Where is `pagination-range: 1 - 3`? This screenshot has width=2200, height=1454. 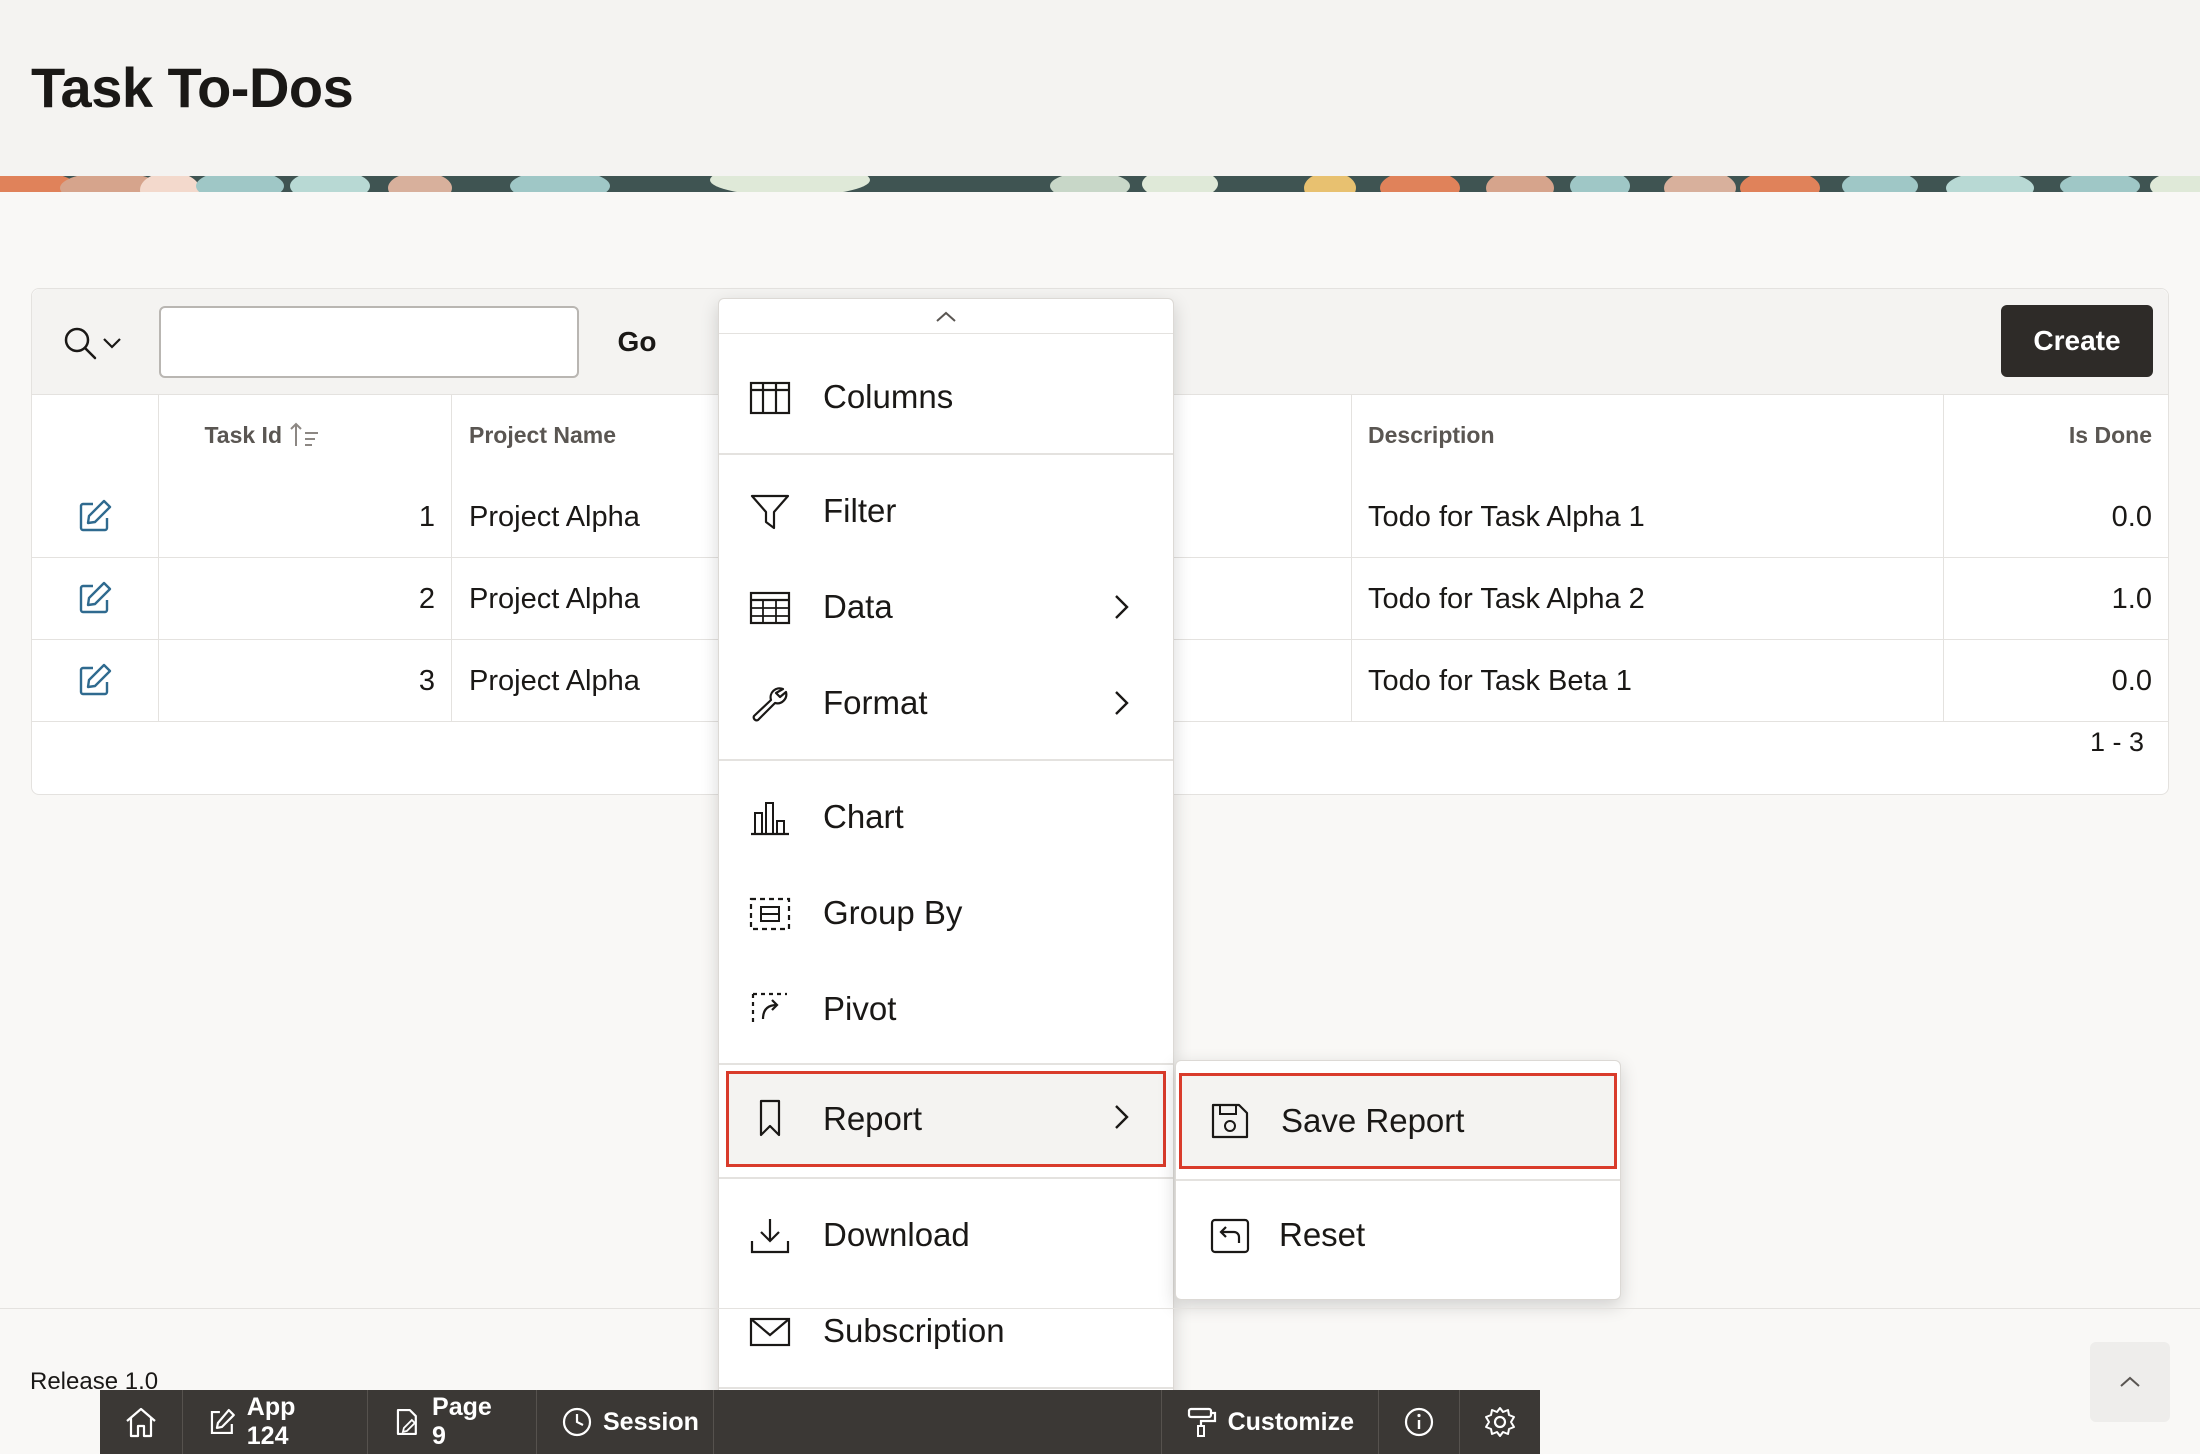 pagination-range: 1 - 3 is located at coordinates (2116, 742).